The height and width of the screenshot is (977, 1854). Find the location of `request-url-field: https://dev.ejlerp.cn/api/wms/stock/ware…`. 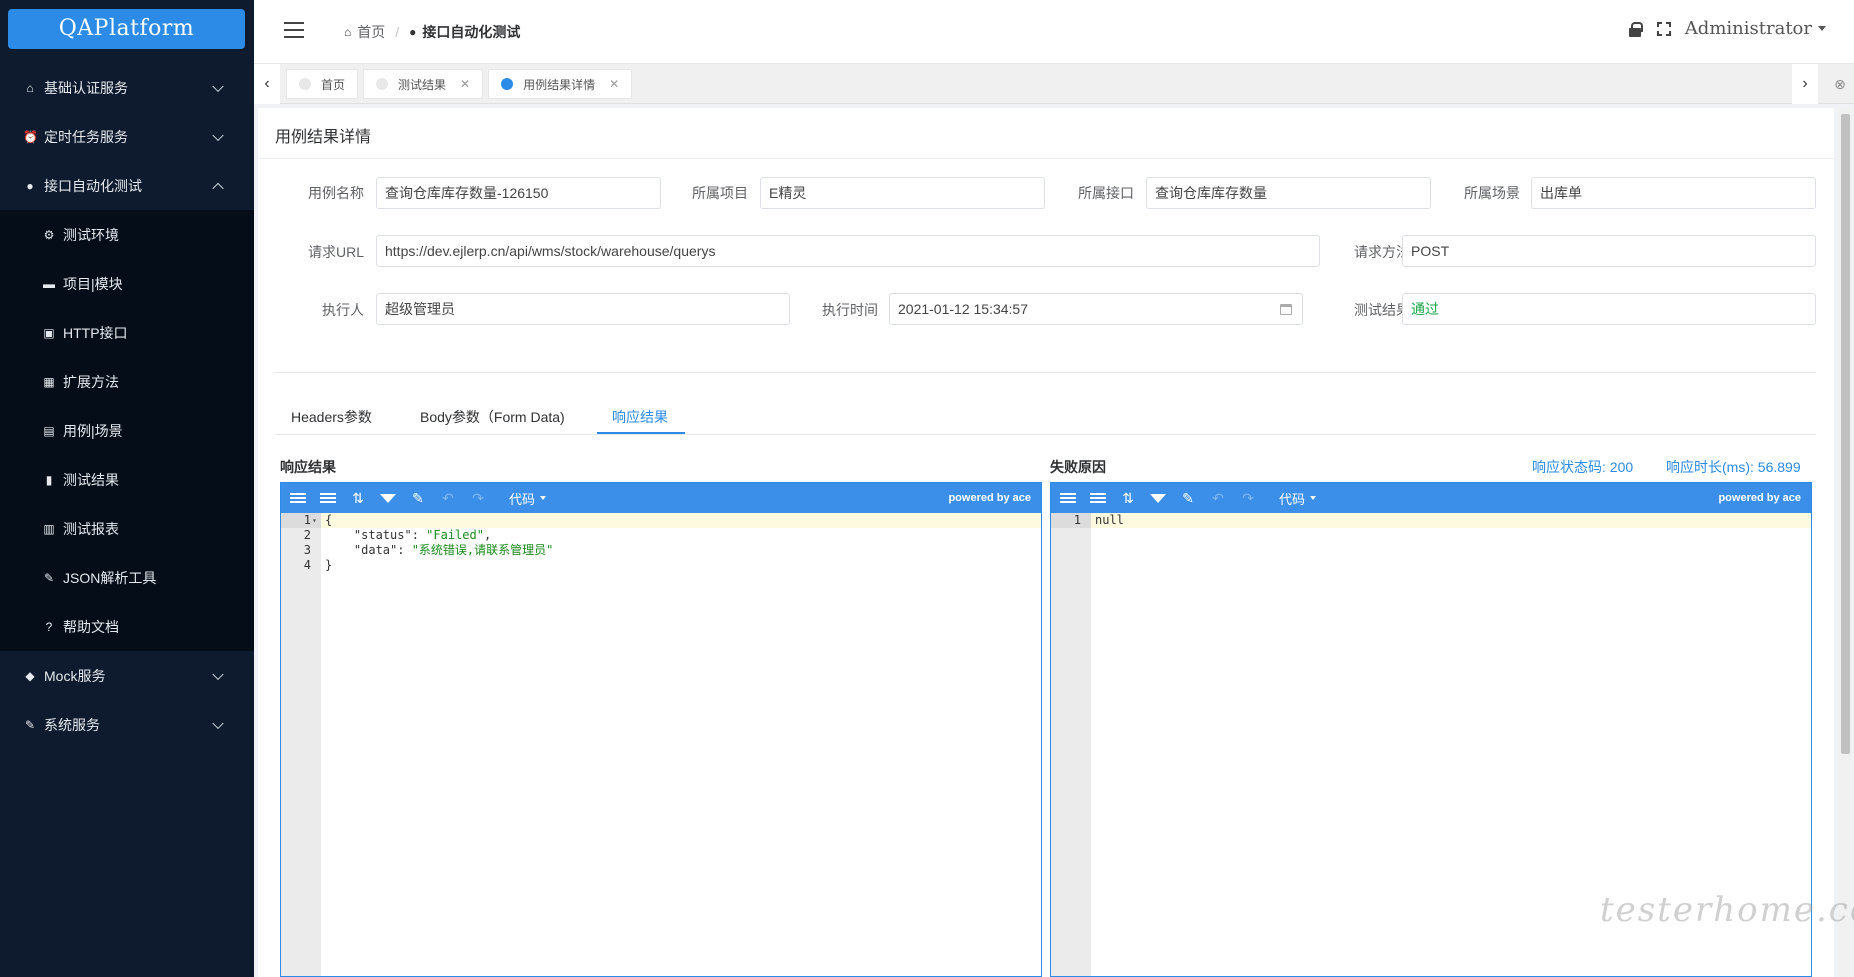

request-url-field: https://dev.ejlerp.cn/api/wms/stock/ware… is located at coordinates (848, 251).